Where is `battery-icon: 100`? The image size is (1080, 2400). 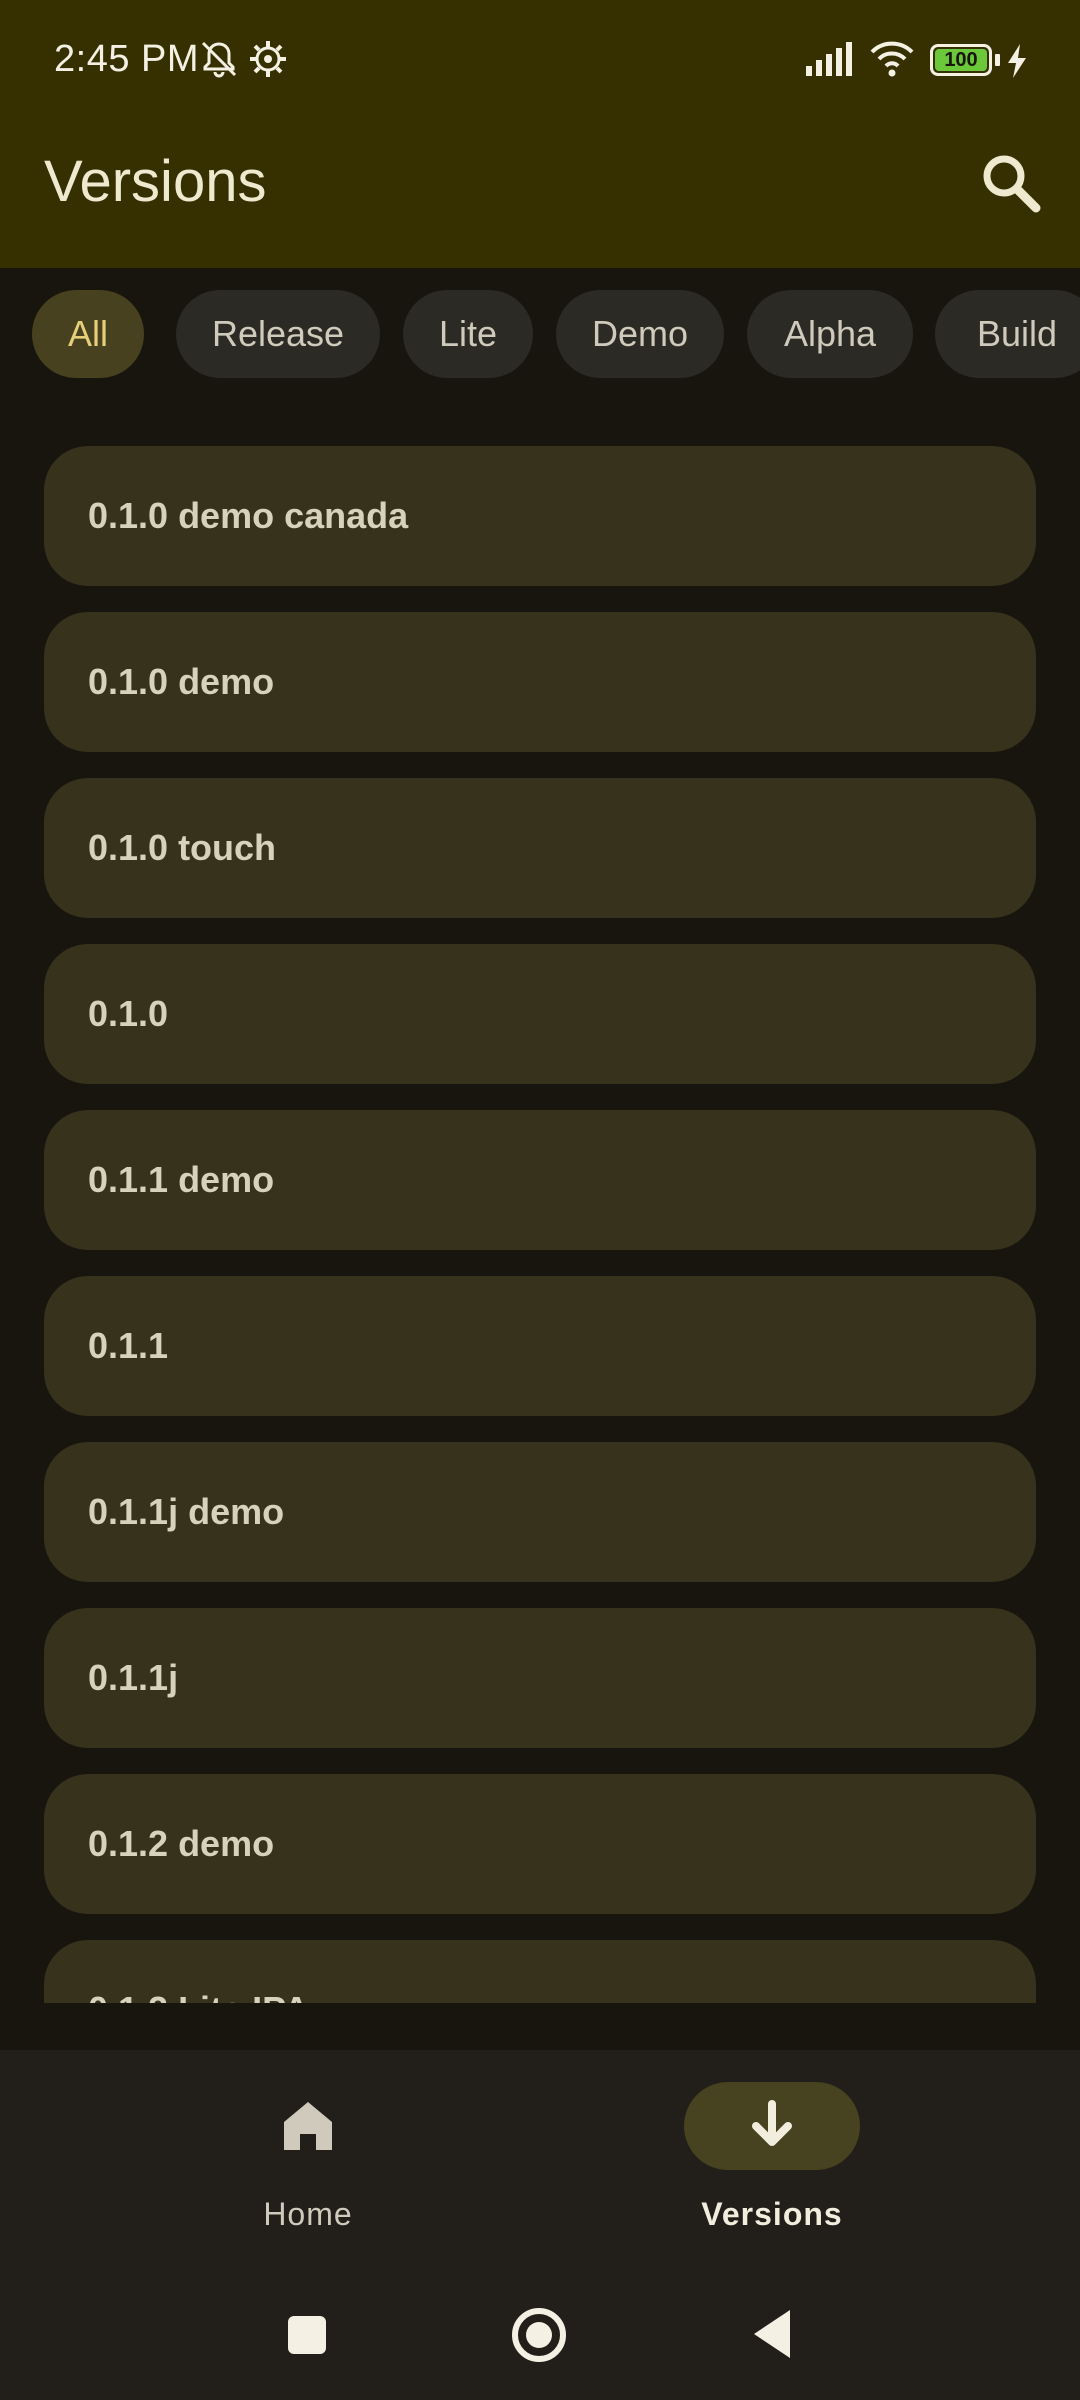 battery-icon: 100 is located at coordinates (961, 60).